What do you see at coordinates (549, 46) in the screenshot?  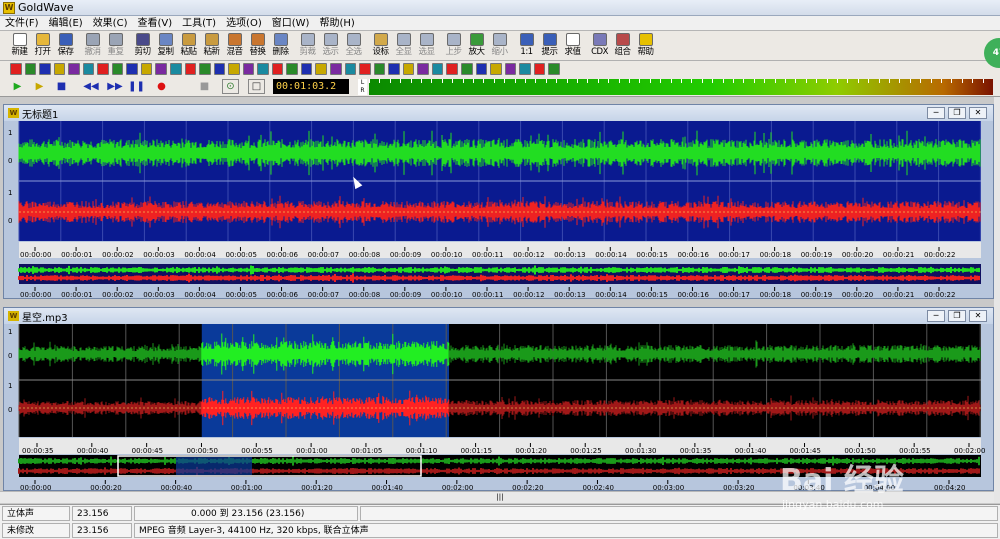 I see `hint-button: 提示` at bounding box center [549, 46].